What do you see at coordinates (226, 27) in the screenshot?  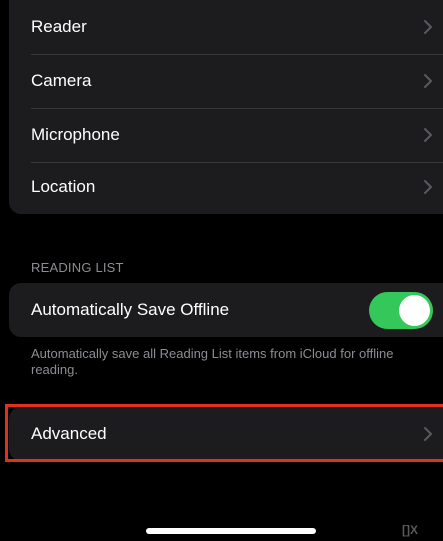 I see `permission-row-reader: Reader` at bounding box center [226, 27].